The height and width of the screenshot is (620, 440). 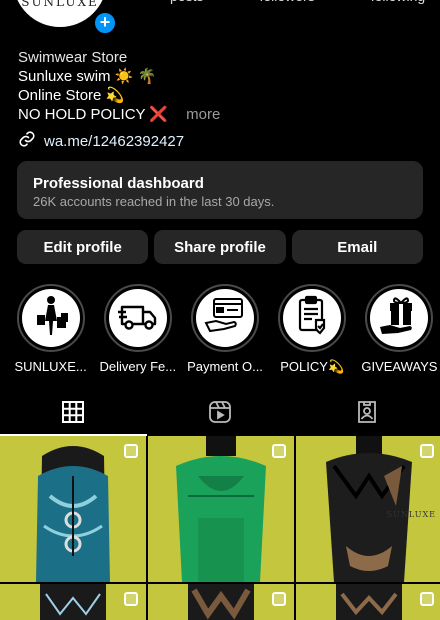 What do you see at coordinates (399, 366) in the screenshot?
I see `highlight-label: GIVEAWAYS` at bounding box center [399, 366].